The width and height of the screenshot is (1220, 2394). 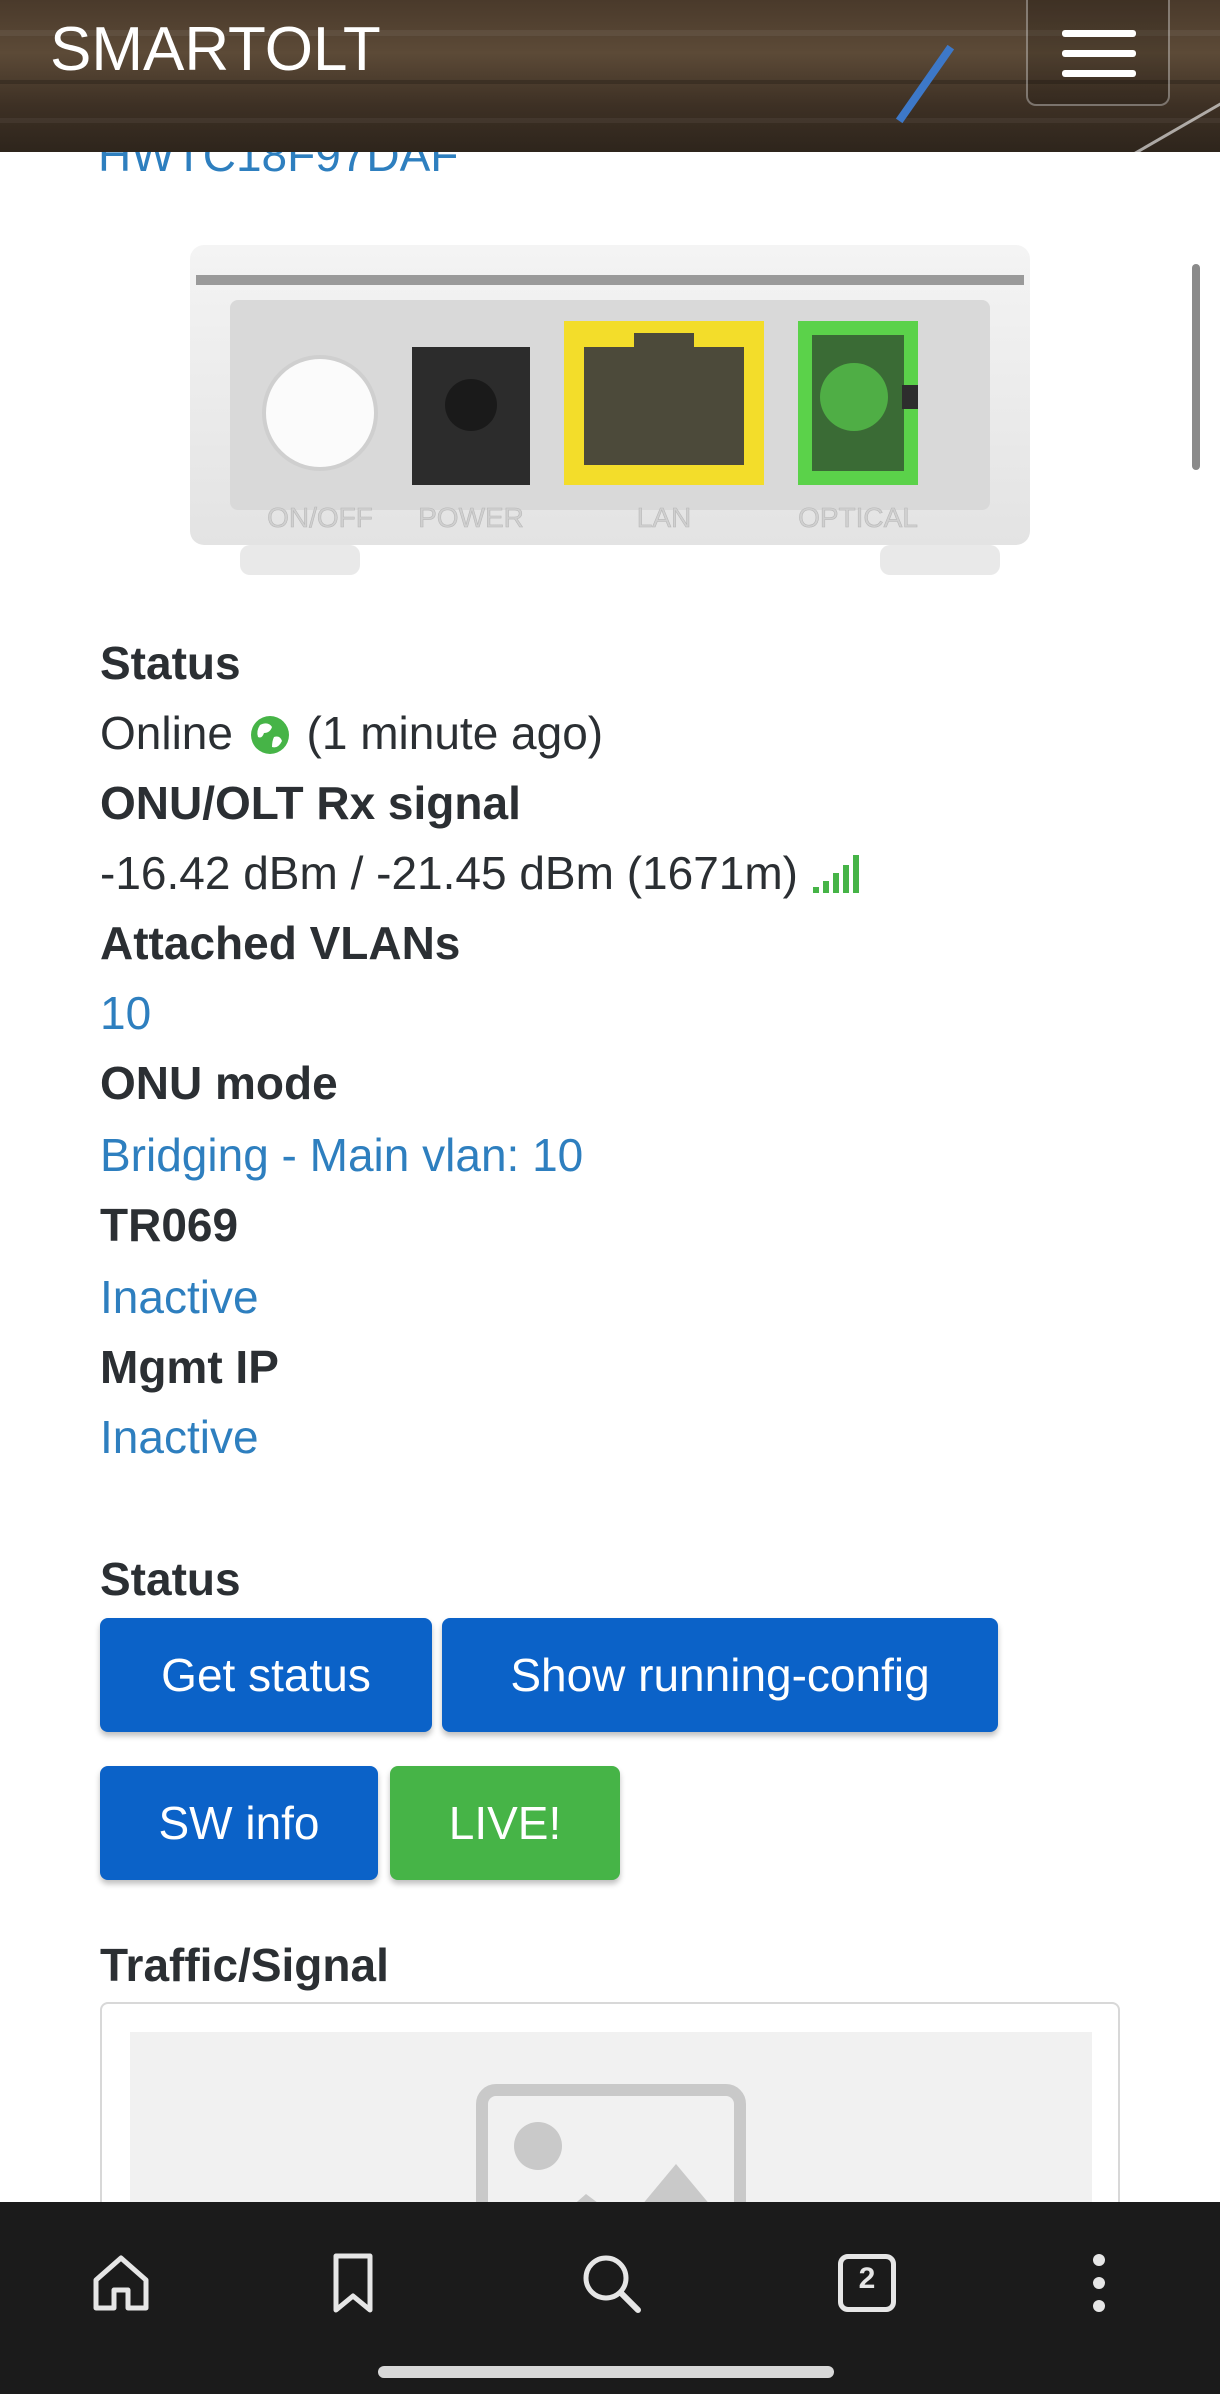 I want to click on tabs-button: 2, so click(x=867, y=2283).